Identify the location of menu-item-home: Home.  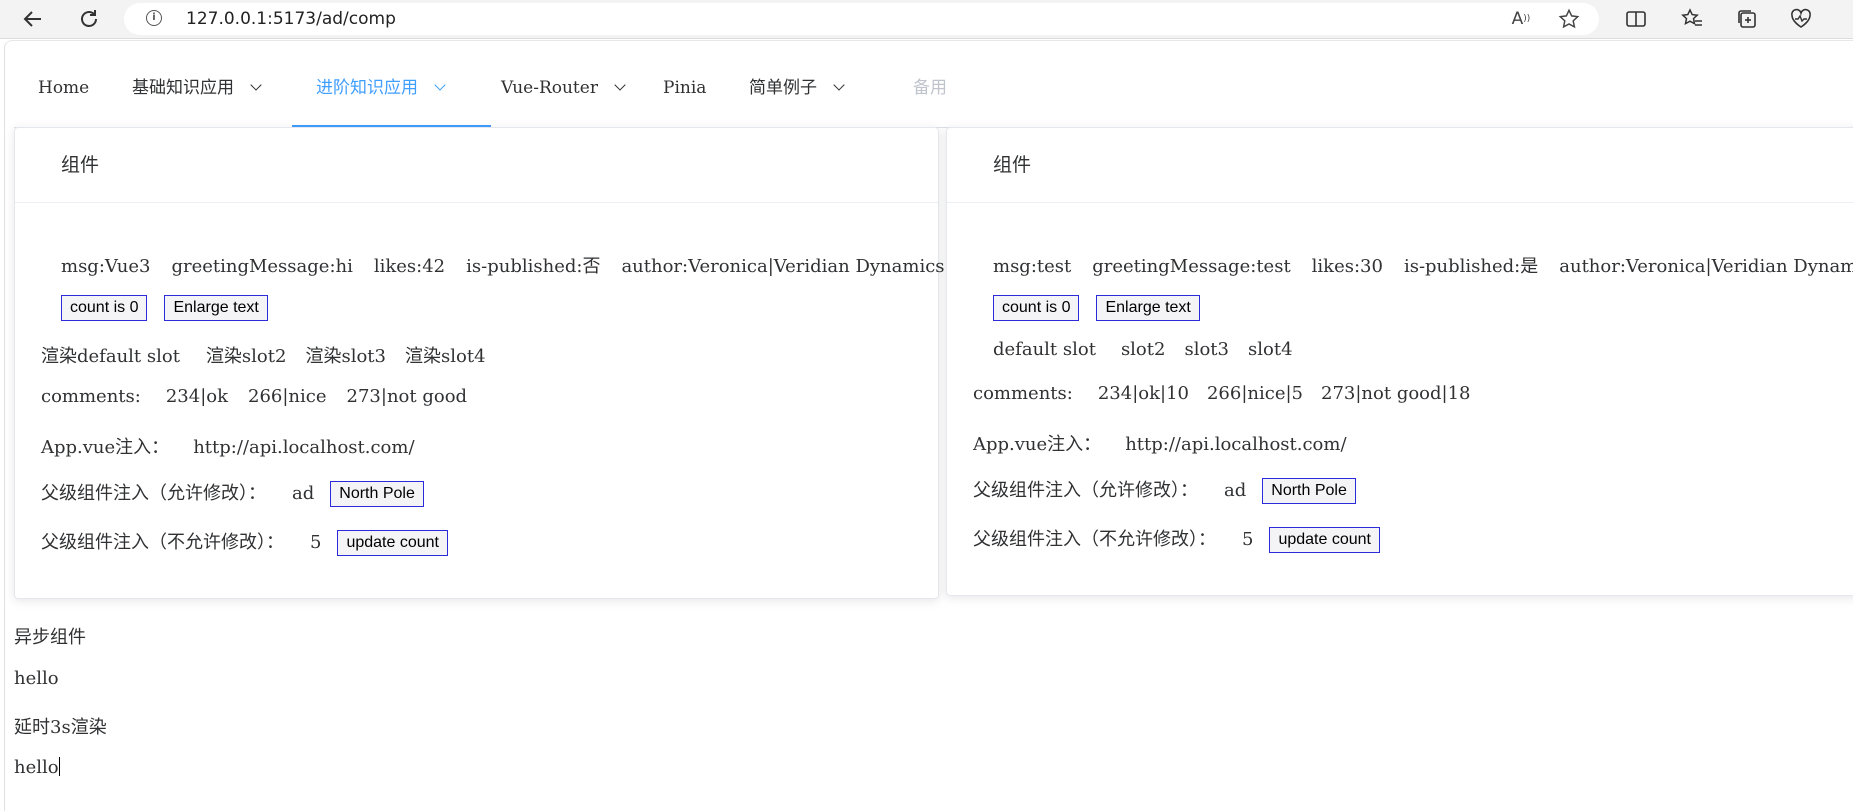
(63, 94).